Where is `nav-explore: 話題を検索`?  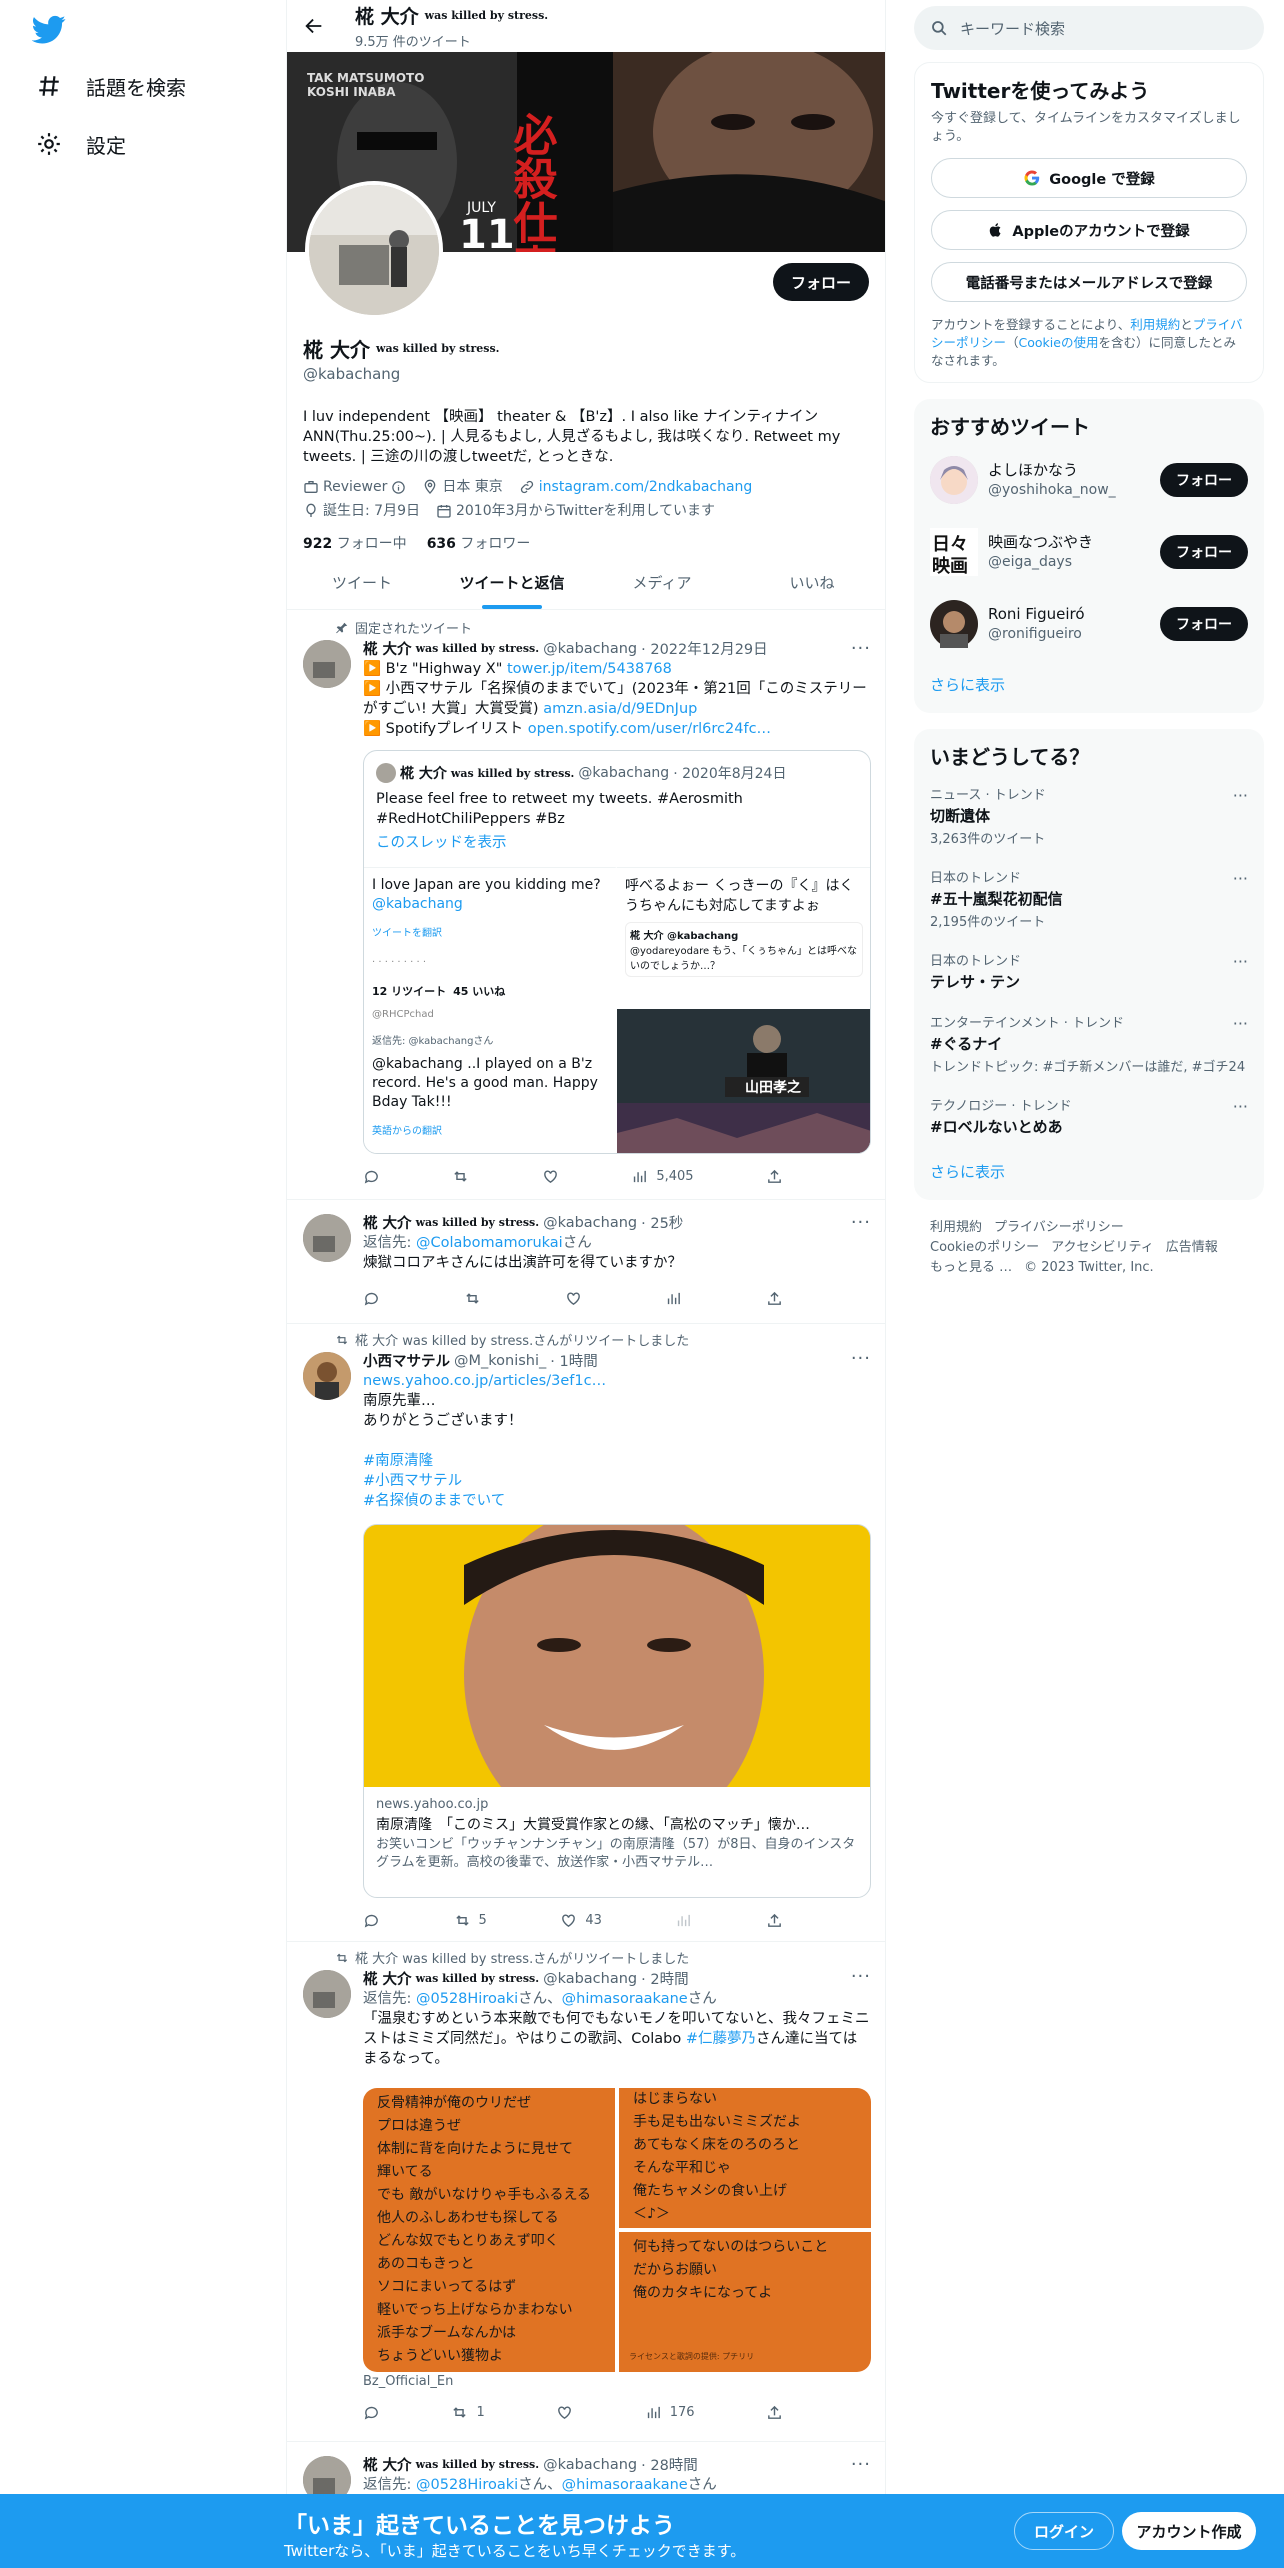
nav-explore: 話題を検索 is located at coordinates (111, 86).